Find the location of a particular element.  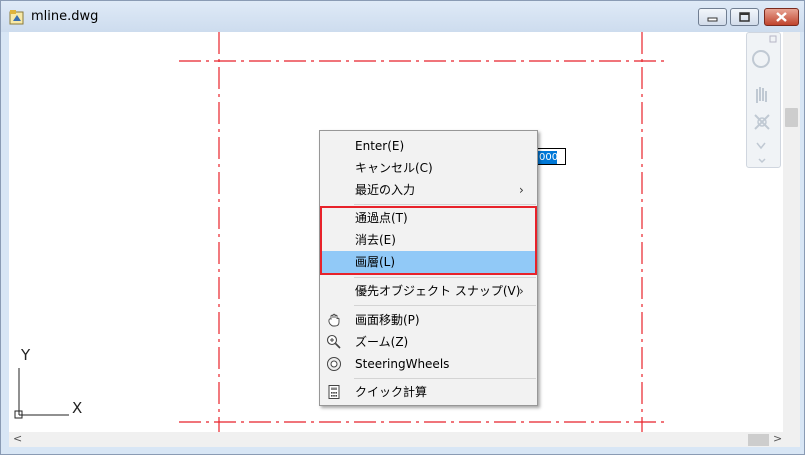

zoom-icon is located at coordinates (333, 341).